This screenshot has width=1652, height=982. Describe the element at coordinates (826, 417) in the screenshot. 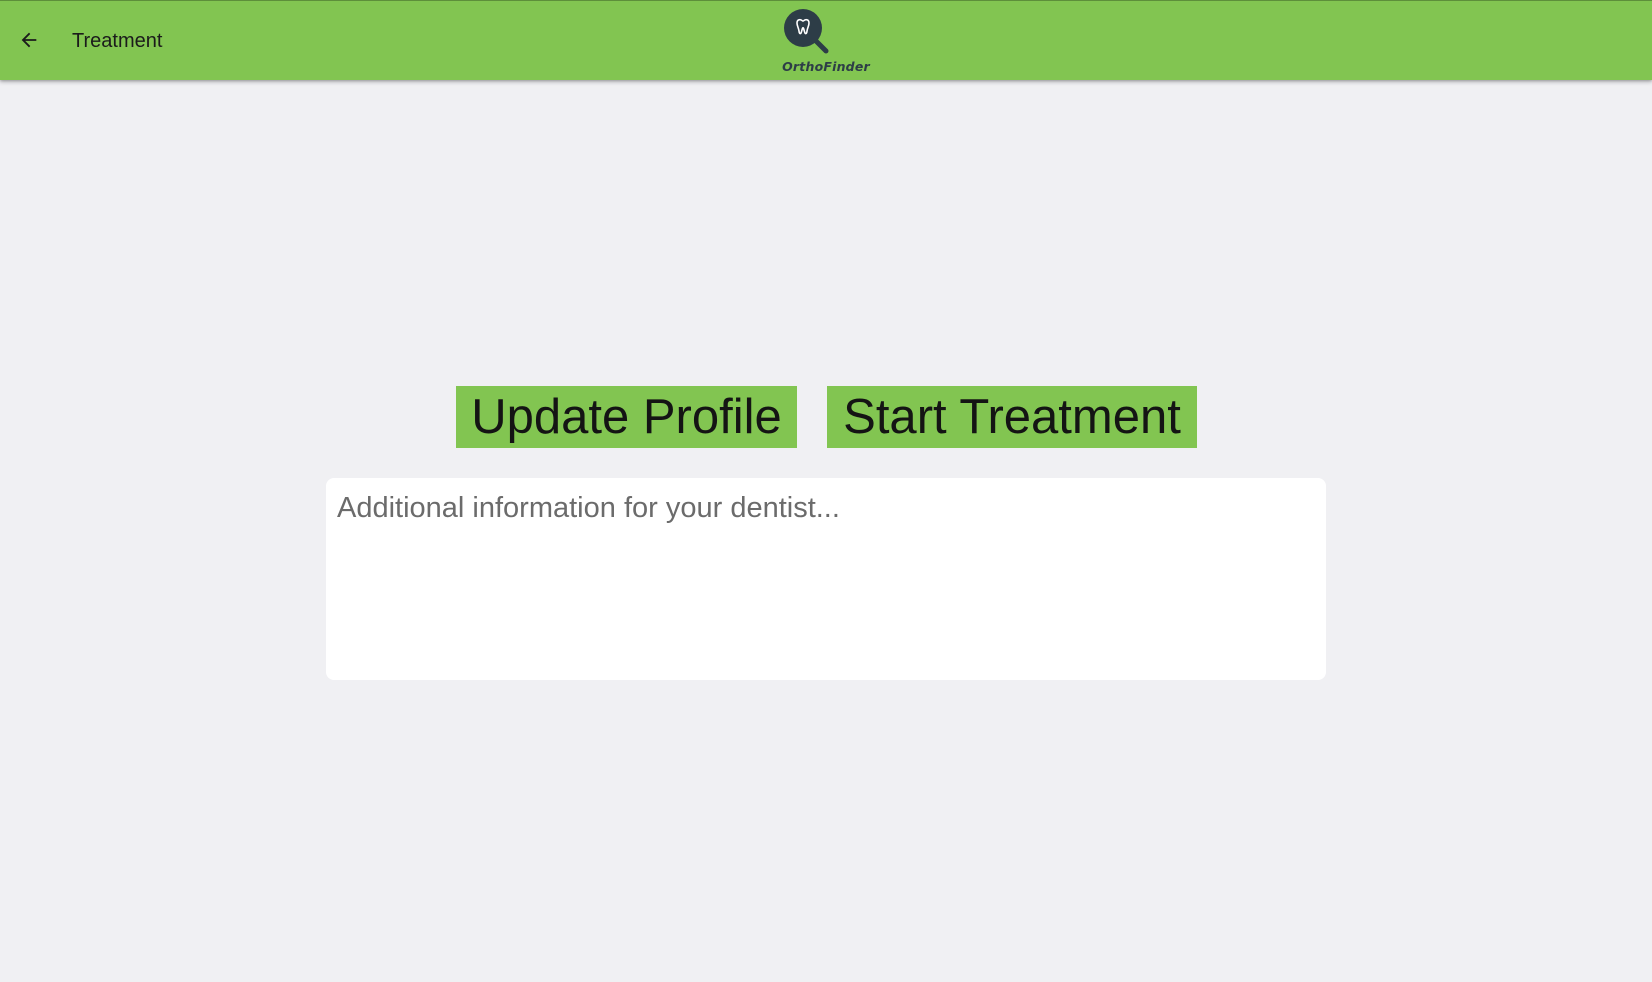

I see `action-buttons: Update Profile Start Treatment` at that location.